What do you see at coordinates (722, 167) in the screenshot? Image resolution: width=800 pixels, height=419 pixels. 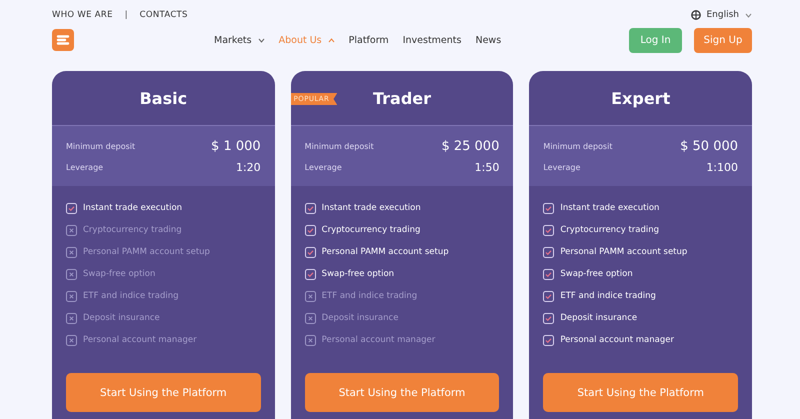 I see `leverage-value: 1:100` at bounding box center [722, 167].